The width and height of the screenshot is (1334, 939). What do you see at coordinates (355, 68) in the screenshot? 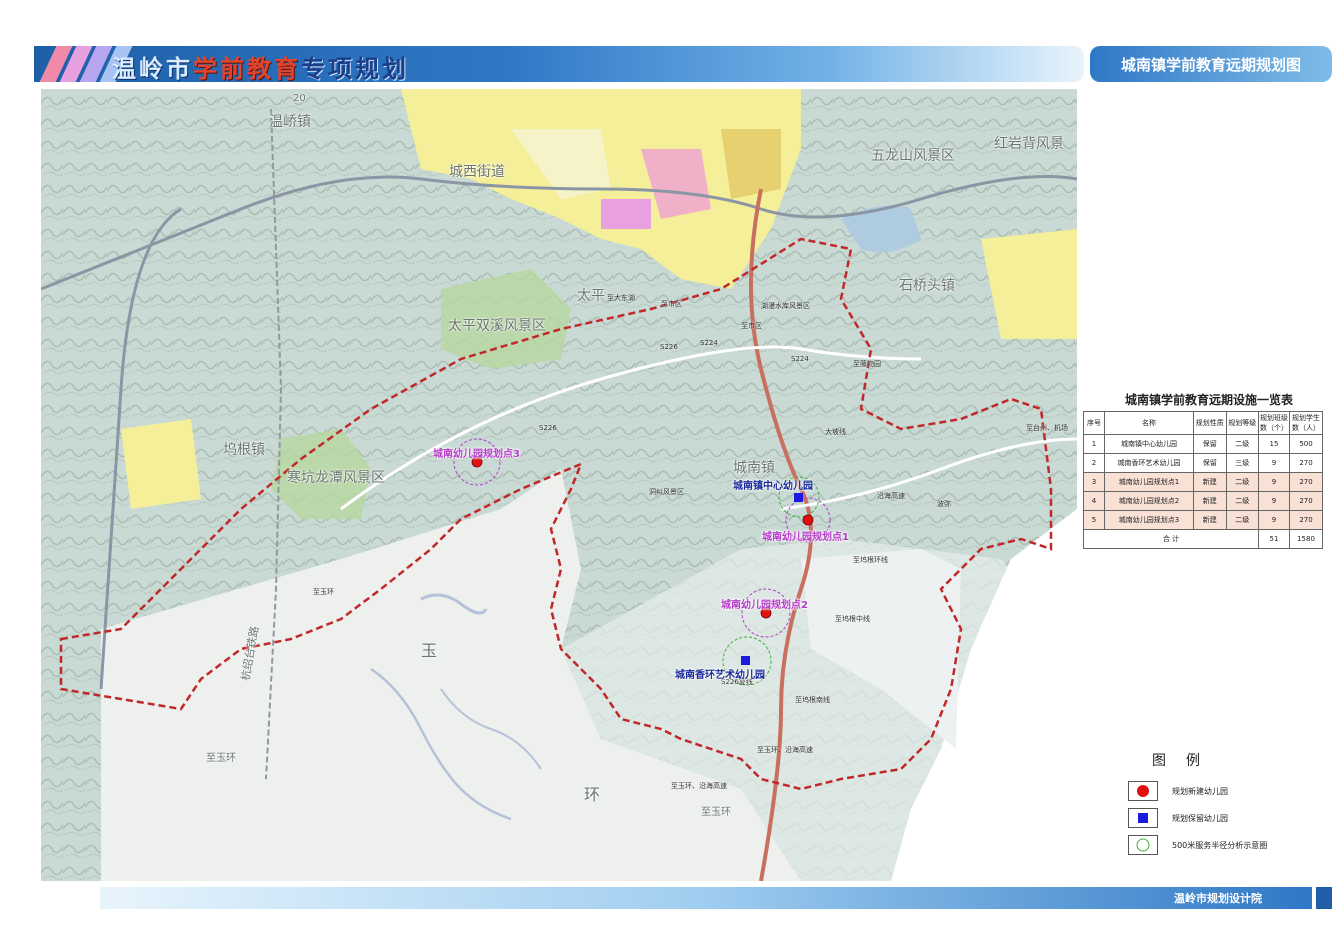
I see `banner-title-part3: 专项规划` at bounding box center [355, 68].